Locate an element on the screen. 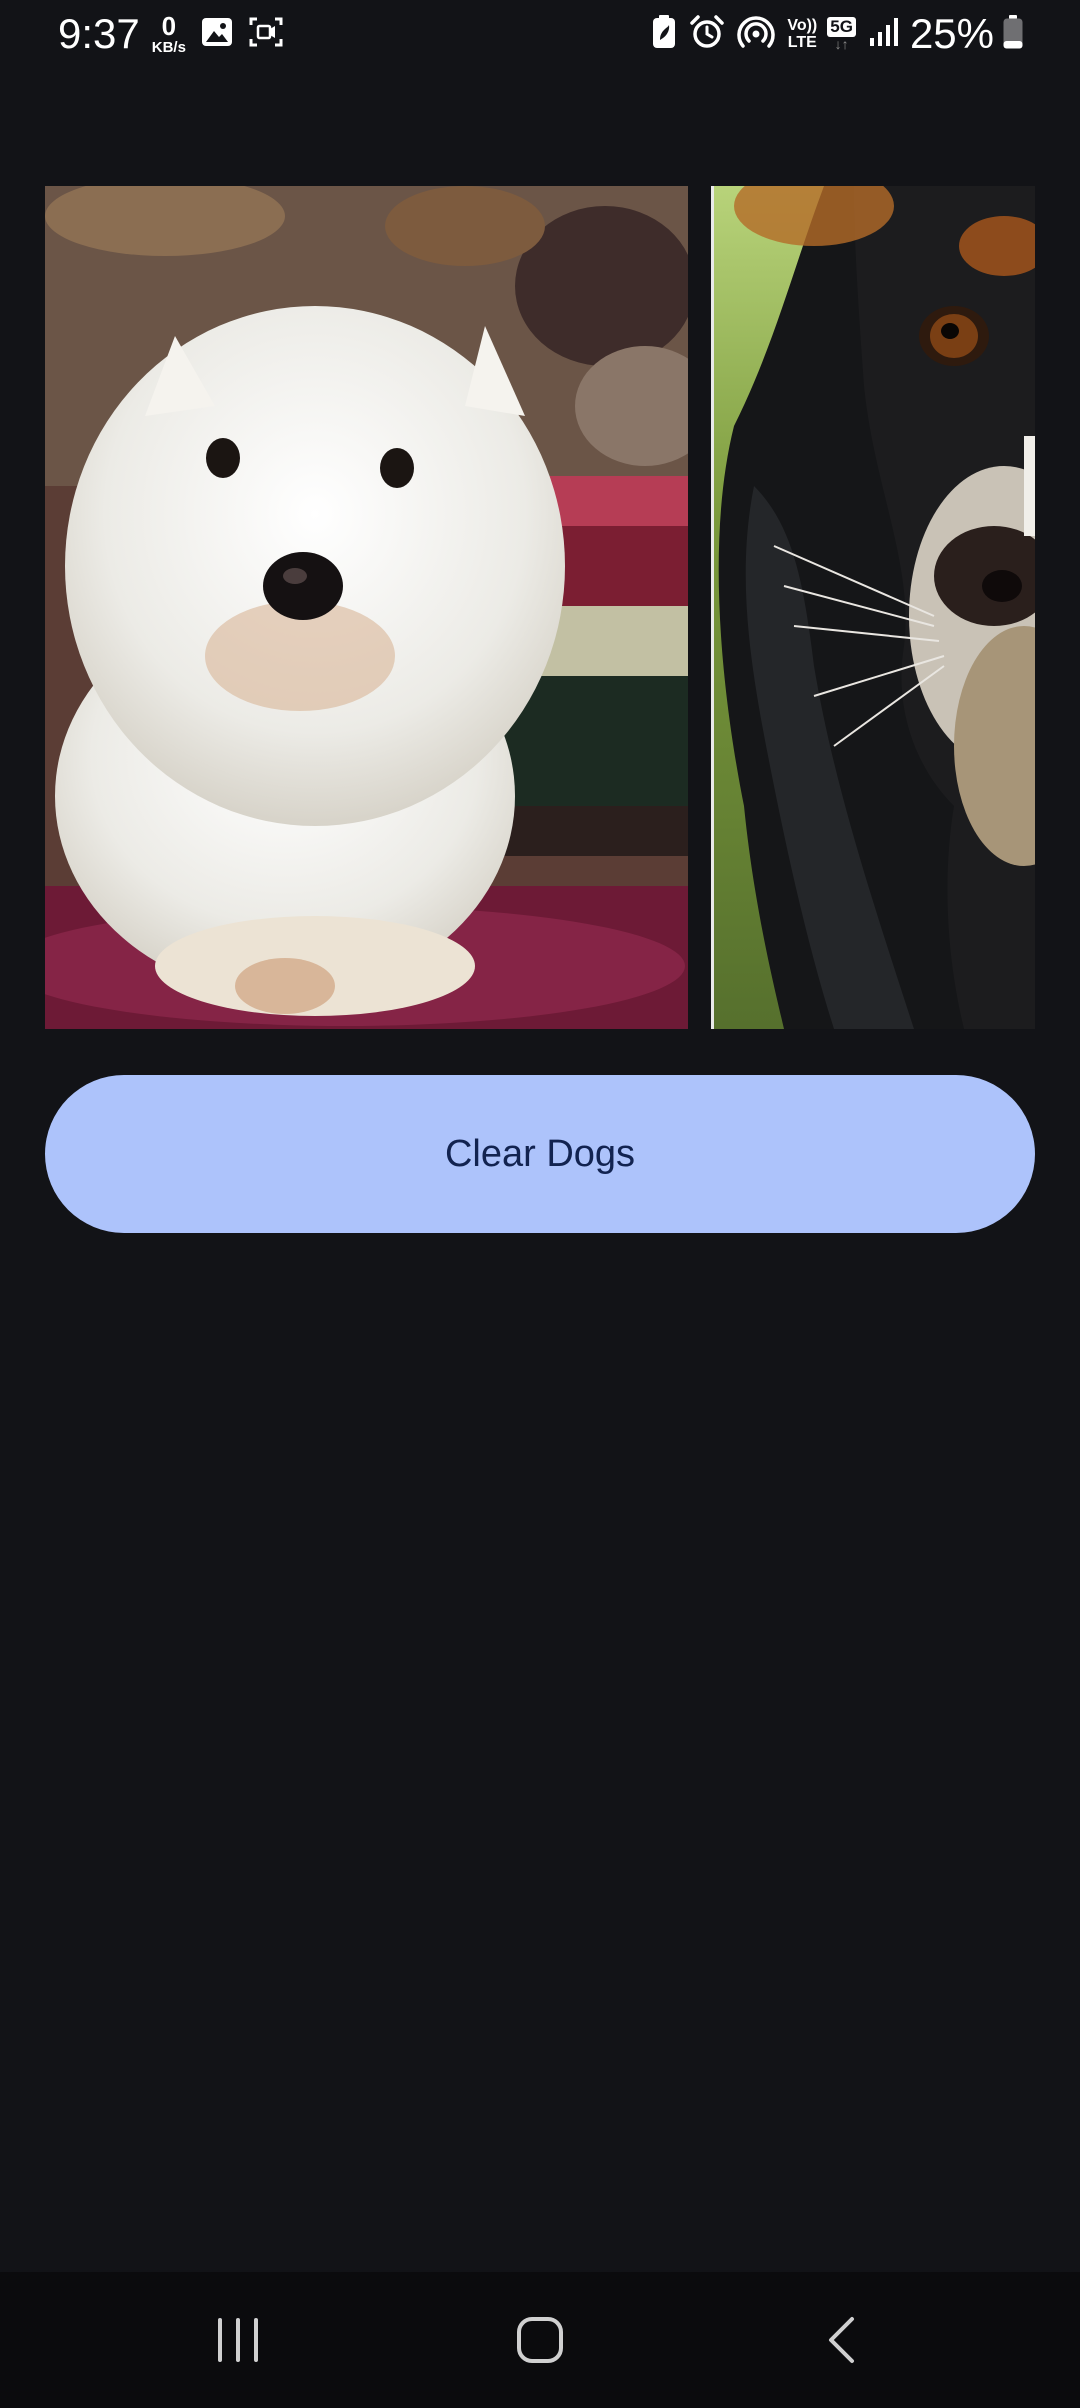 This screenshot has width=1080, height=2408. recents-icon is located at coordinates (238, 2340).